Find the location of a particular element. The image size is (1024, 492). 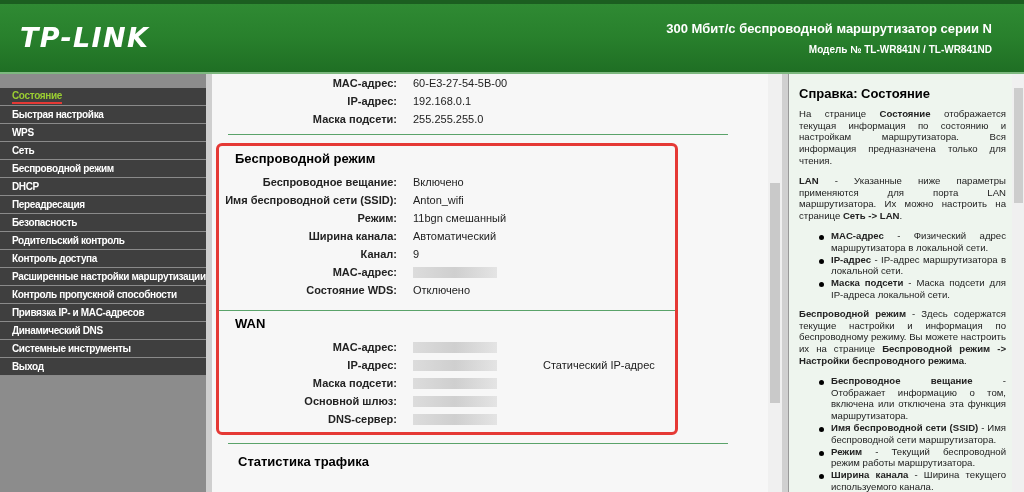

field-label: DNS-сервер: is located at coordinates (362, 419).